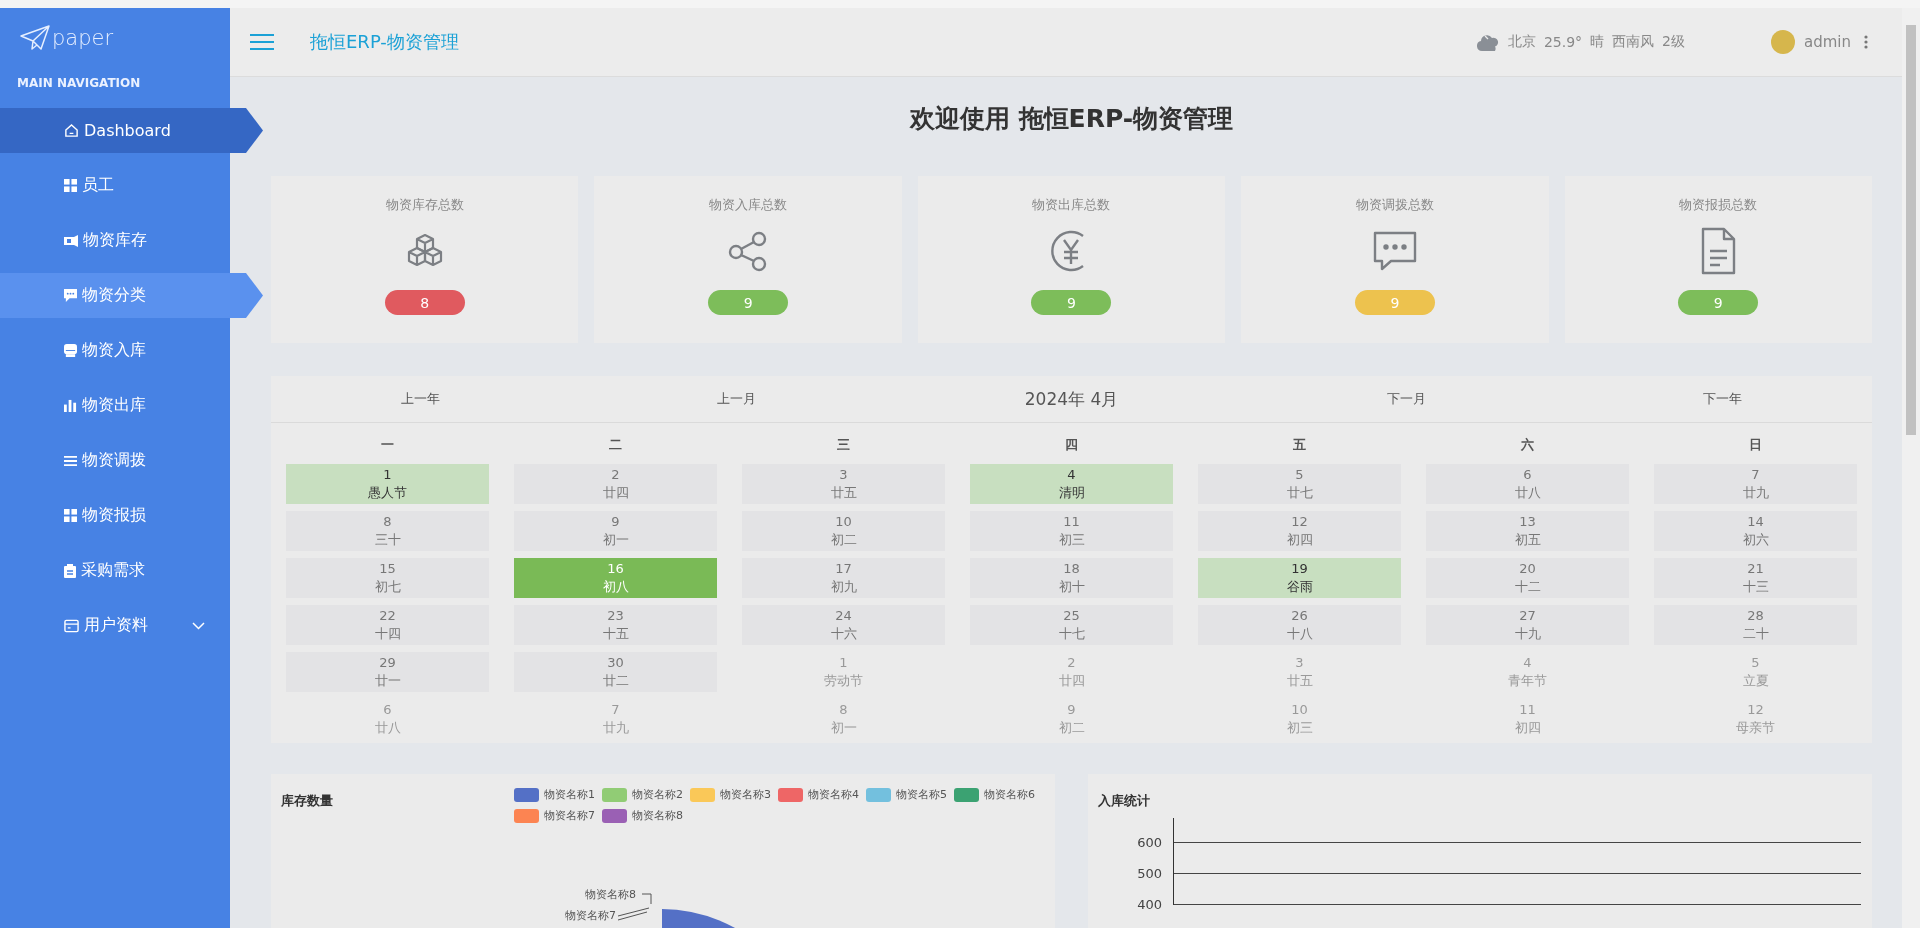  Describe the element at coordinates (131, 130) in the screenshot. I see `sidebar-item: Dashboard` at that location.